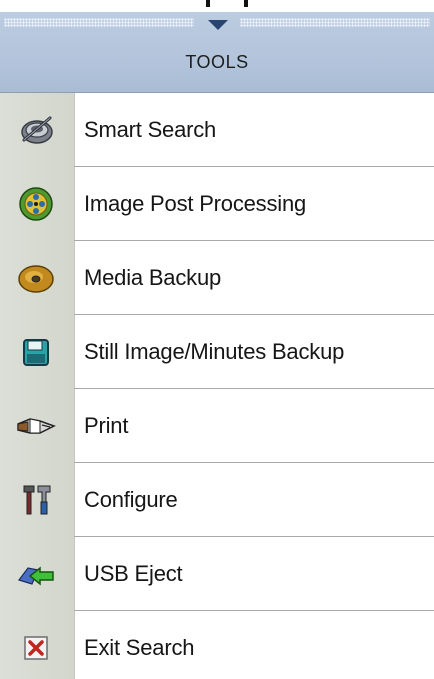 Image resolution: width=434 pixels, height=679 pixels. Describe the element at coordinates (36, 278) in the screenshot. I see `disc-icon` at that location.